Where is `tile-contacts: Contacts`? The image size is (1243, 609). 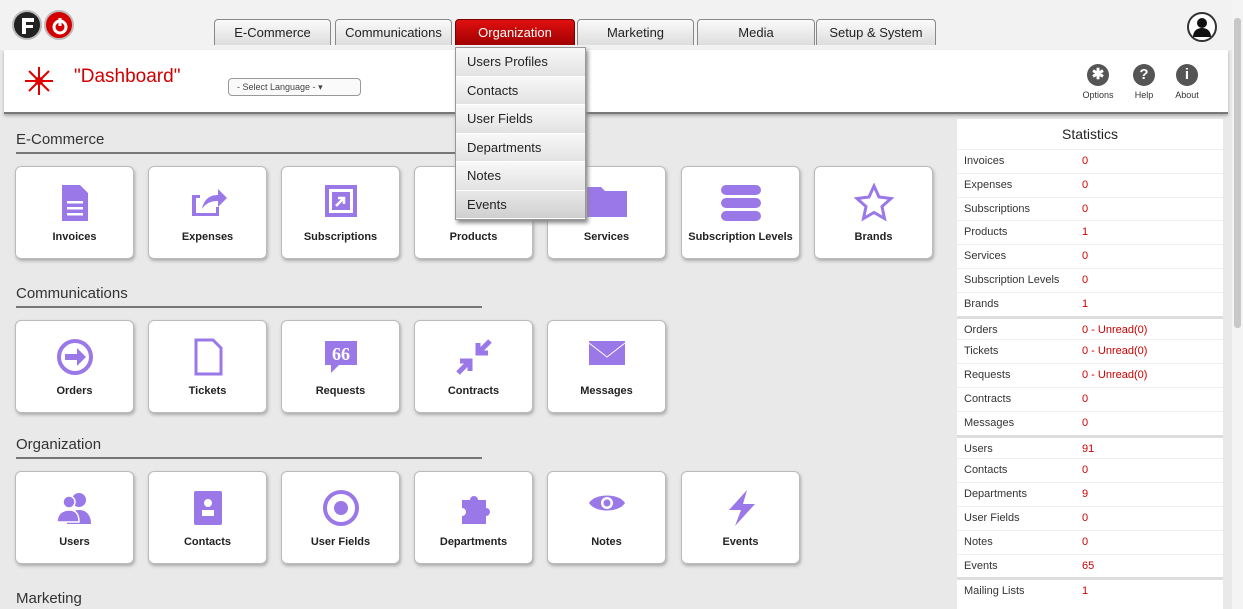
tile-contacts: Contacts is located at coordinates (207, 517).